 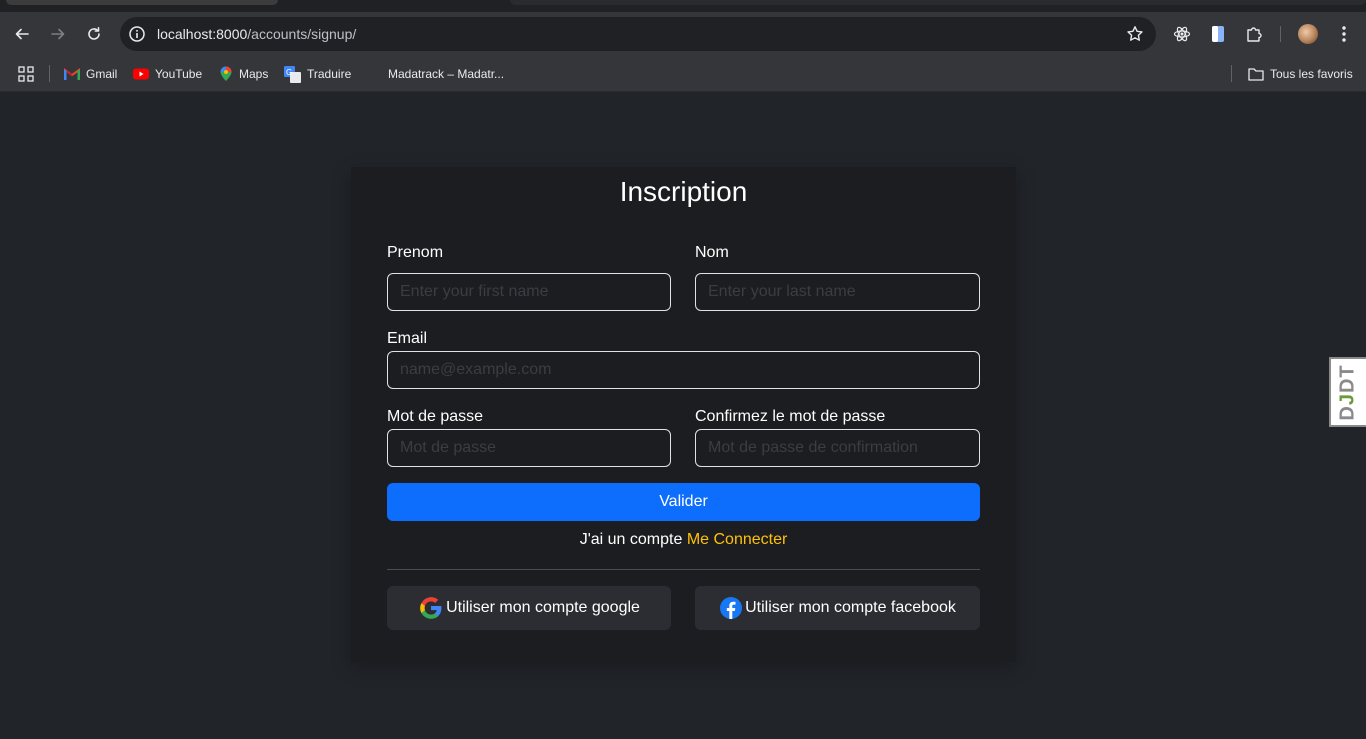 I want to click on forward-arrow-icon, so click(x=58, y=34).